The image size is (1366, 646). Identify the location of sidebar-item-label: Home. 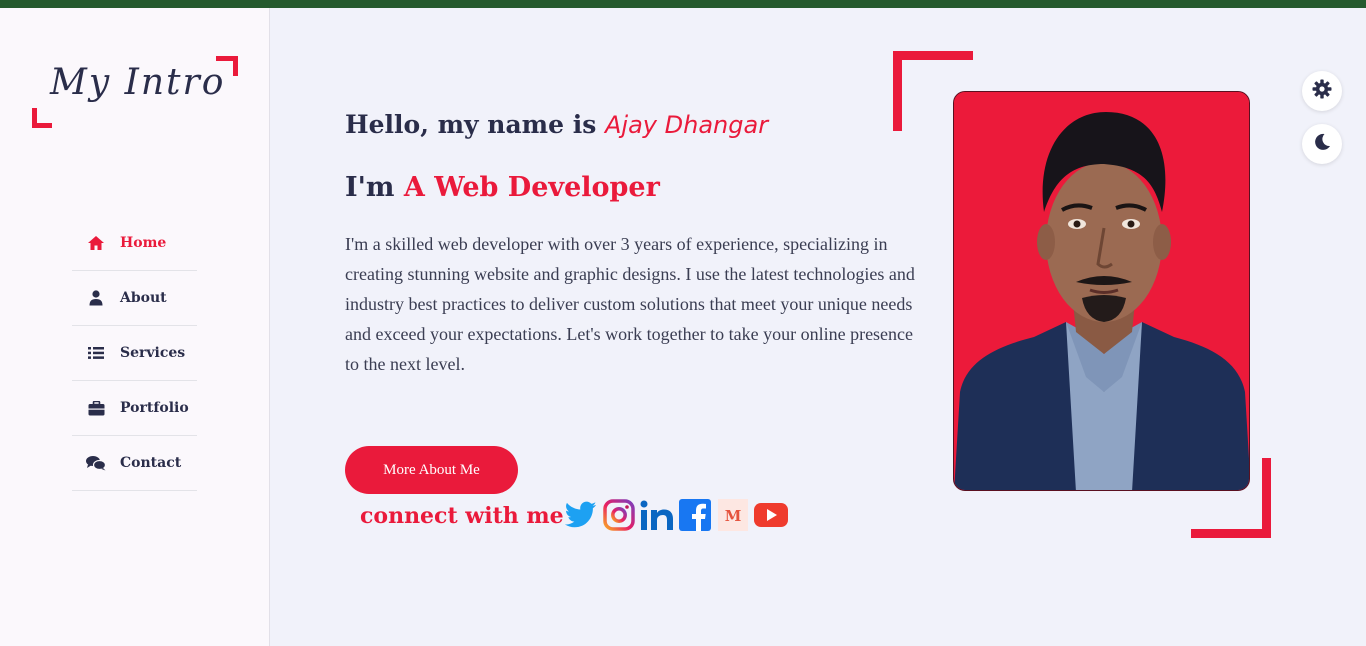
(143, 243).